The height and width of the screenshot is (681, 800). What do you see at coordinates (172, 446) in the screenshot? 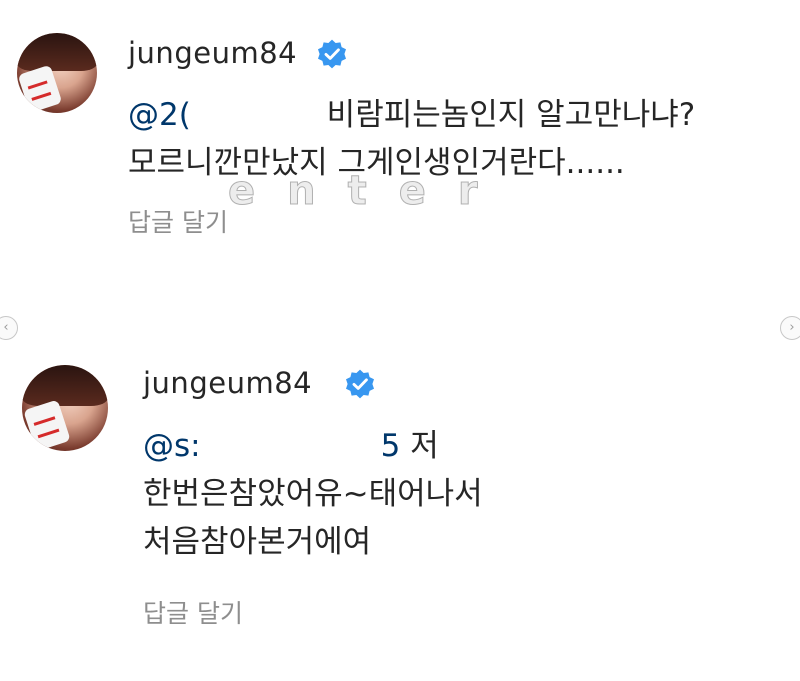
I see `mention-link: @s:` at bounding box center [172, 446].